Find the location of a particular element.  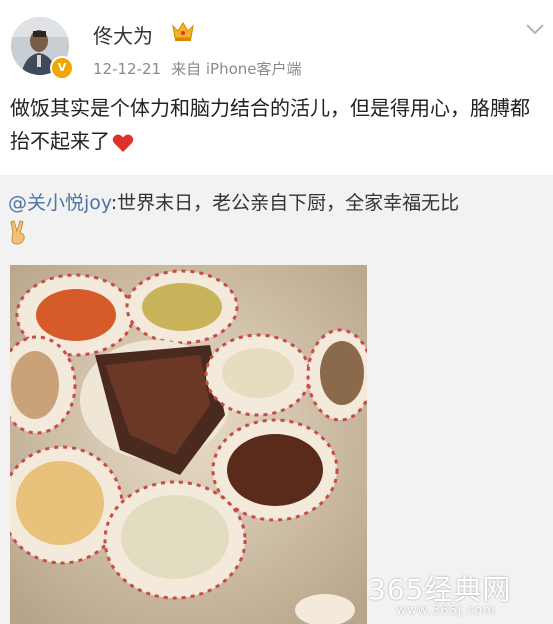

crown-icon is located at coordinates (183, 31).